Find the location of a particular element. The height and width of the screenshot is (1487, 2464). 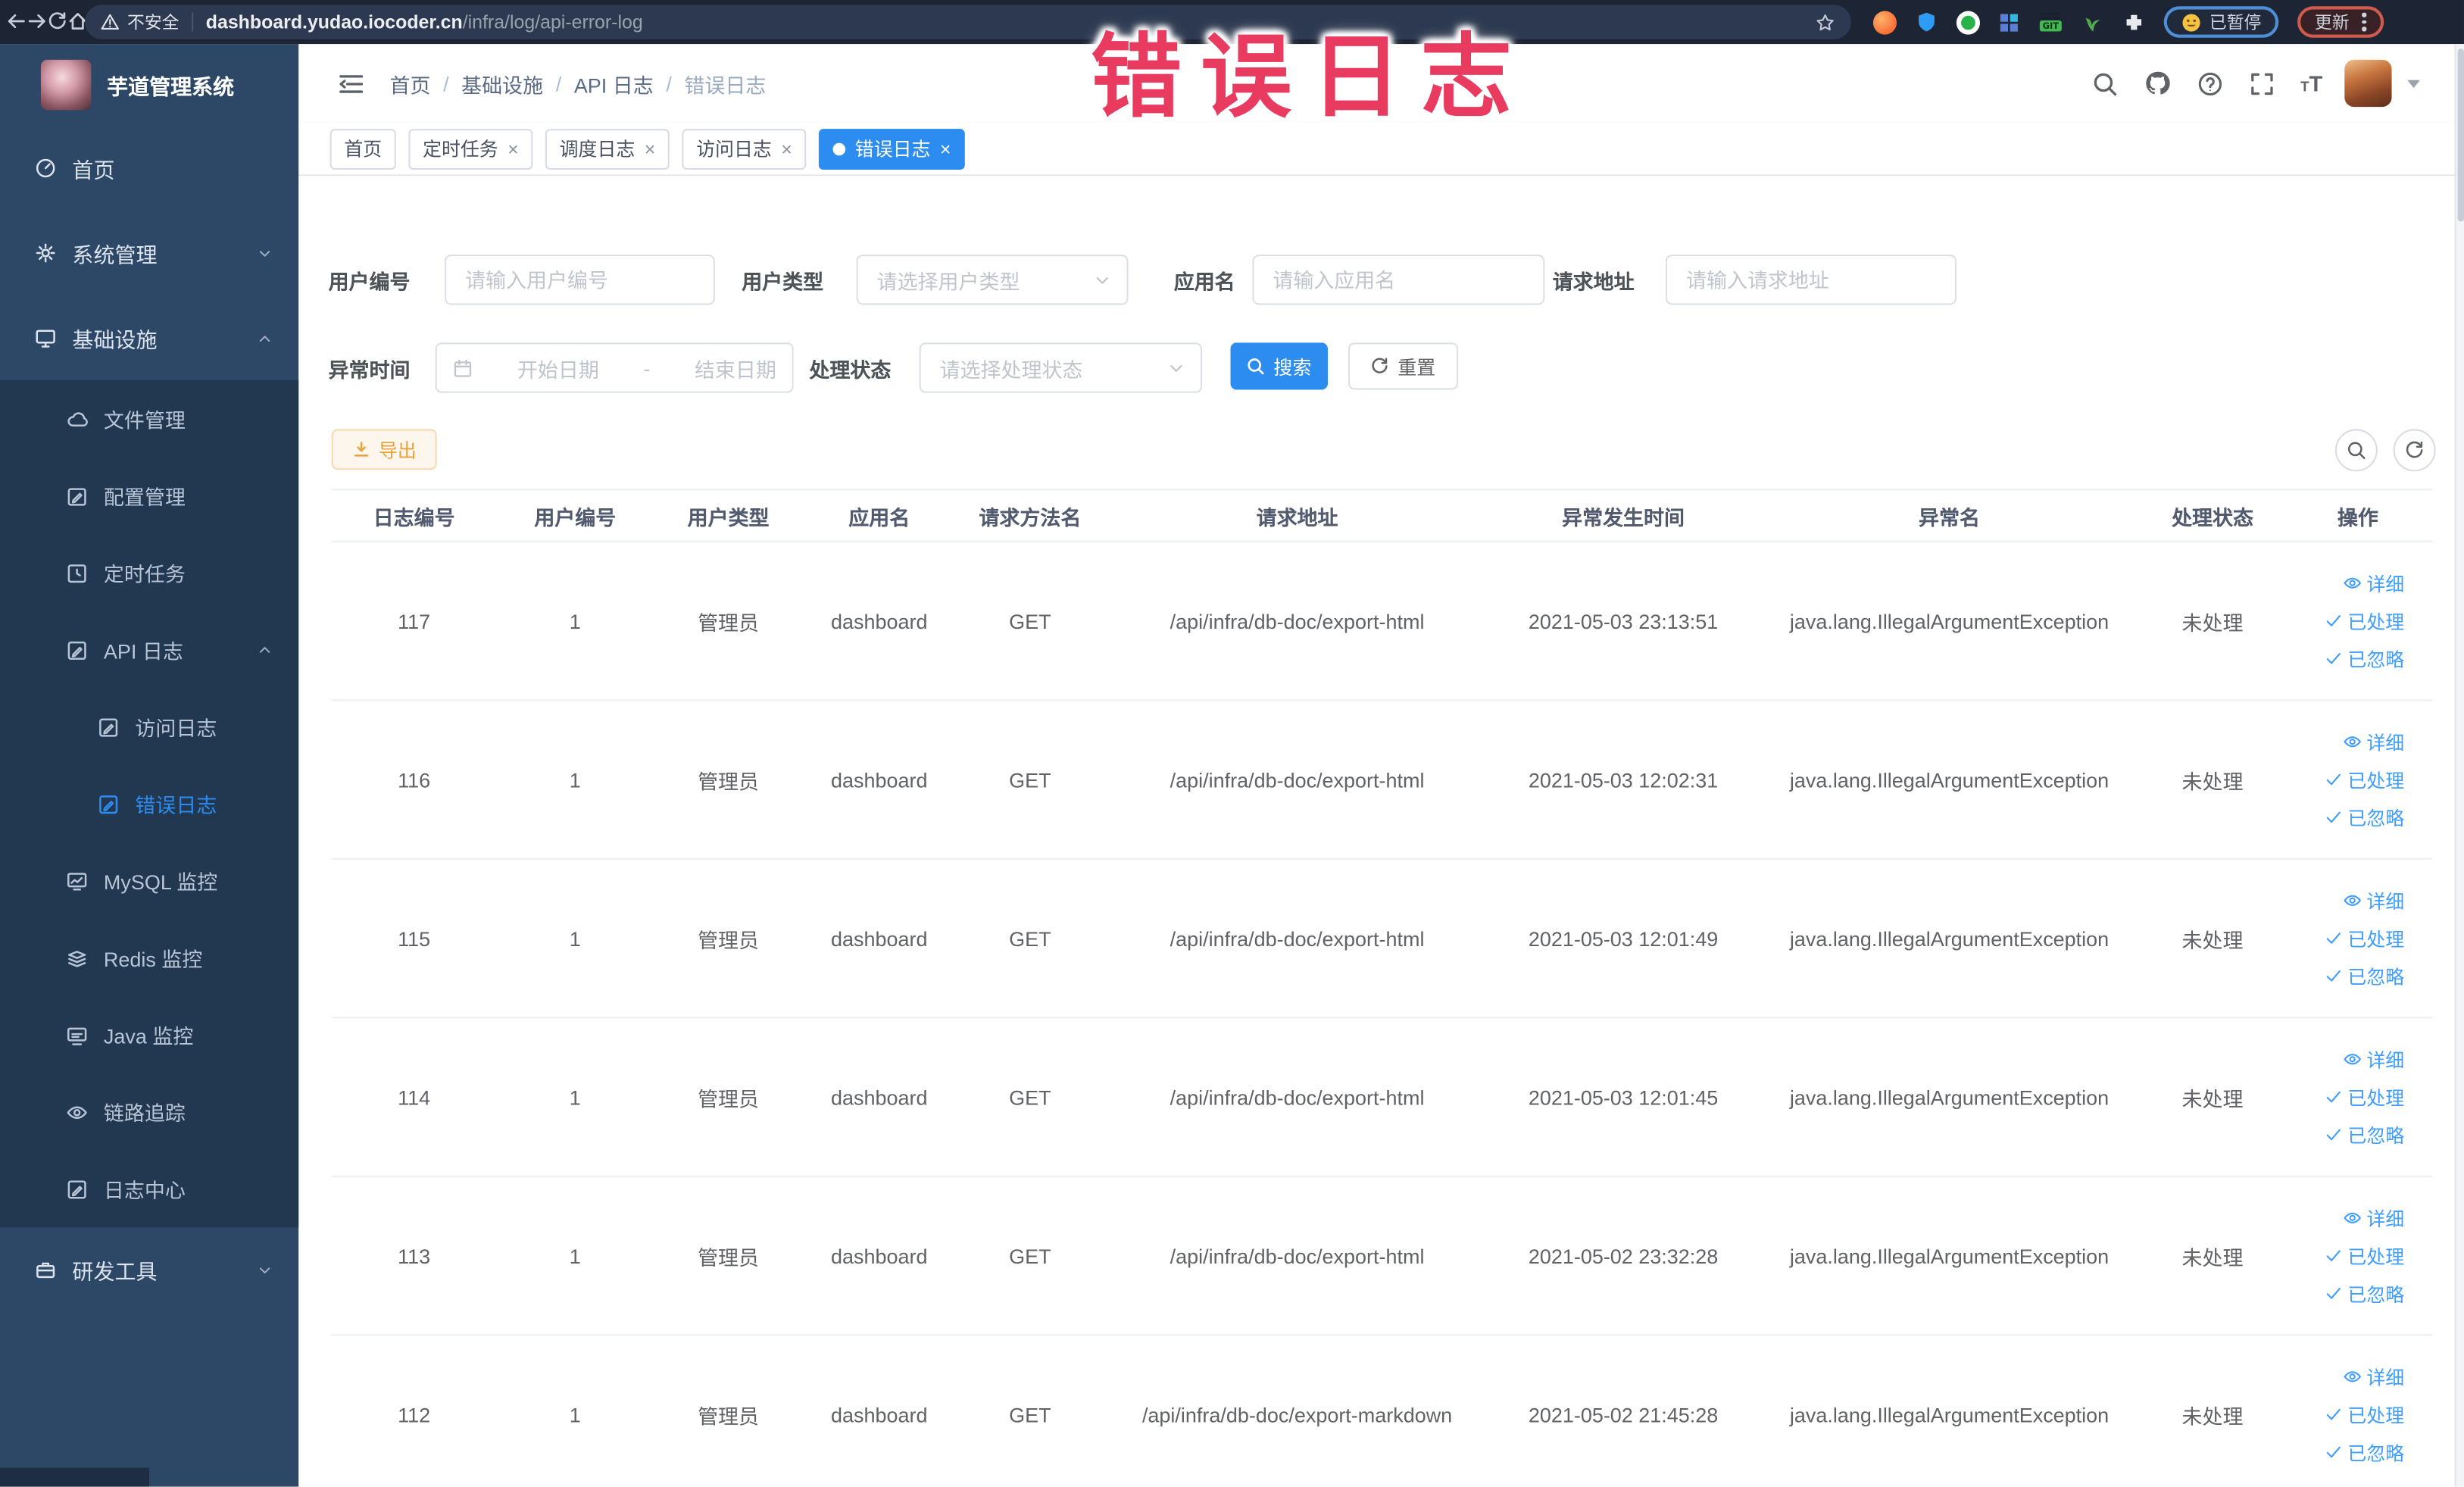

sidebar-item-label: MySQL 监控 is located at coordinates (160, 882).